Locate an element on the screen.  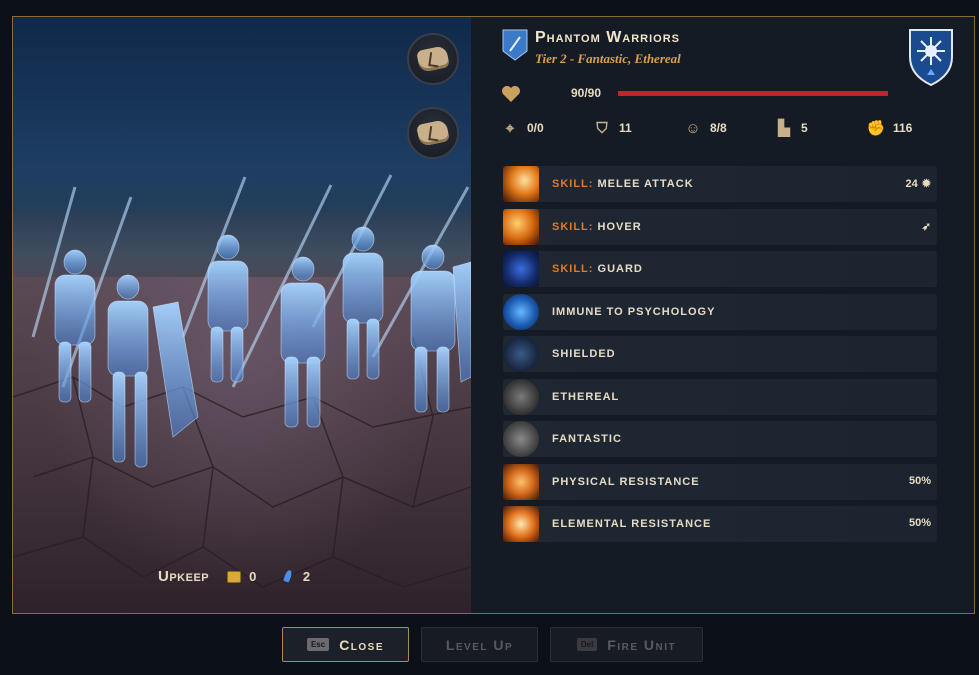
melee-attack-icon is located at coordinates (521, 184).